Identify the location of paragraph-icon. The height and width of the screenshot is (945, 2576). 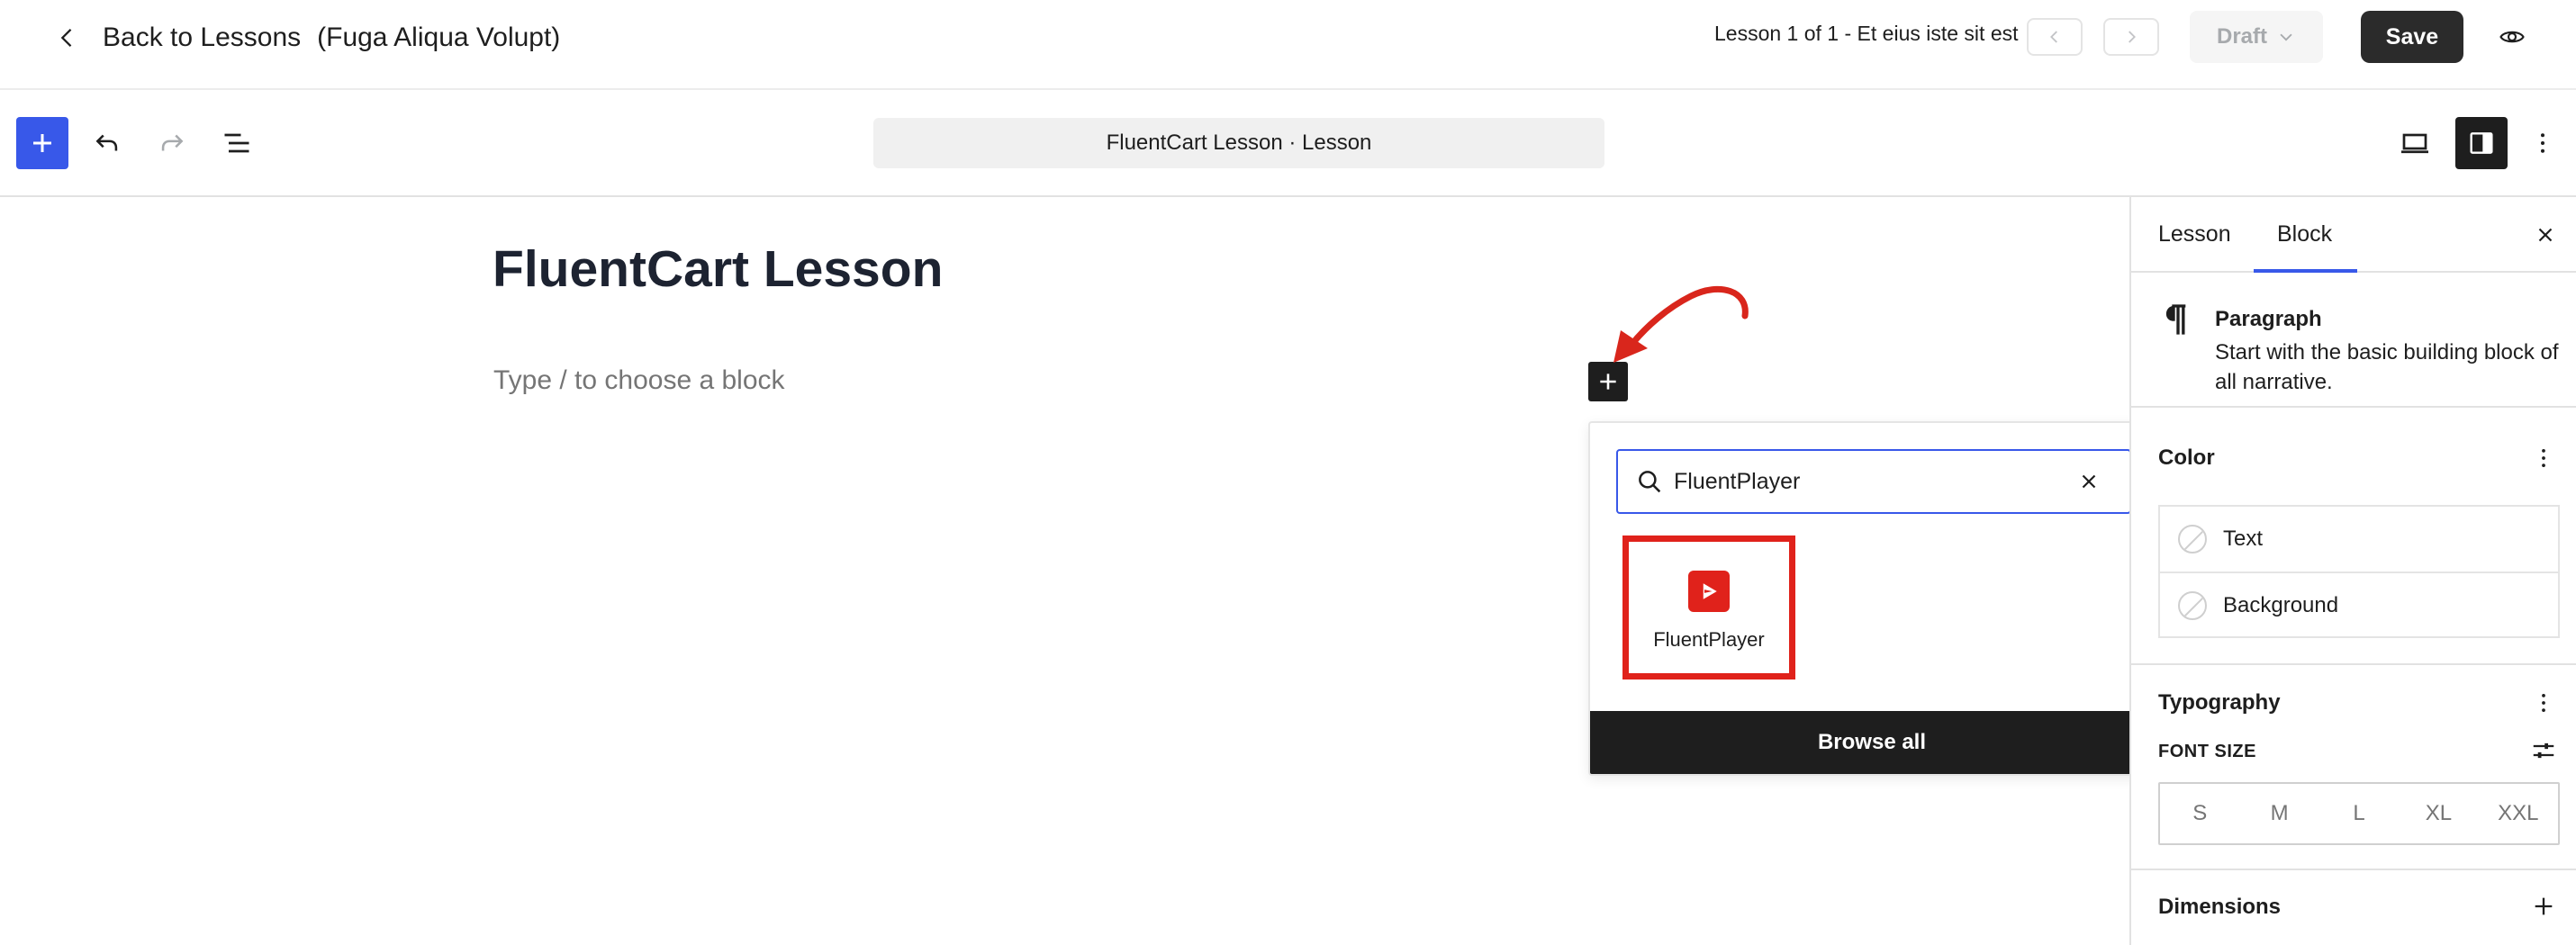
(2175, 319).